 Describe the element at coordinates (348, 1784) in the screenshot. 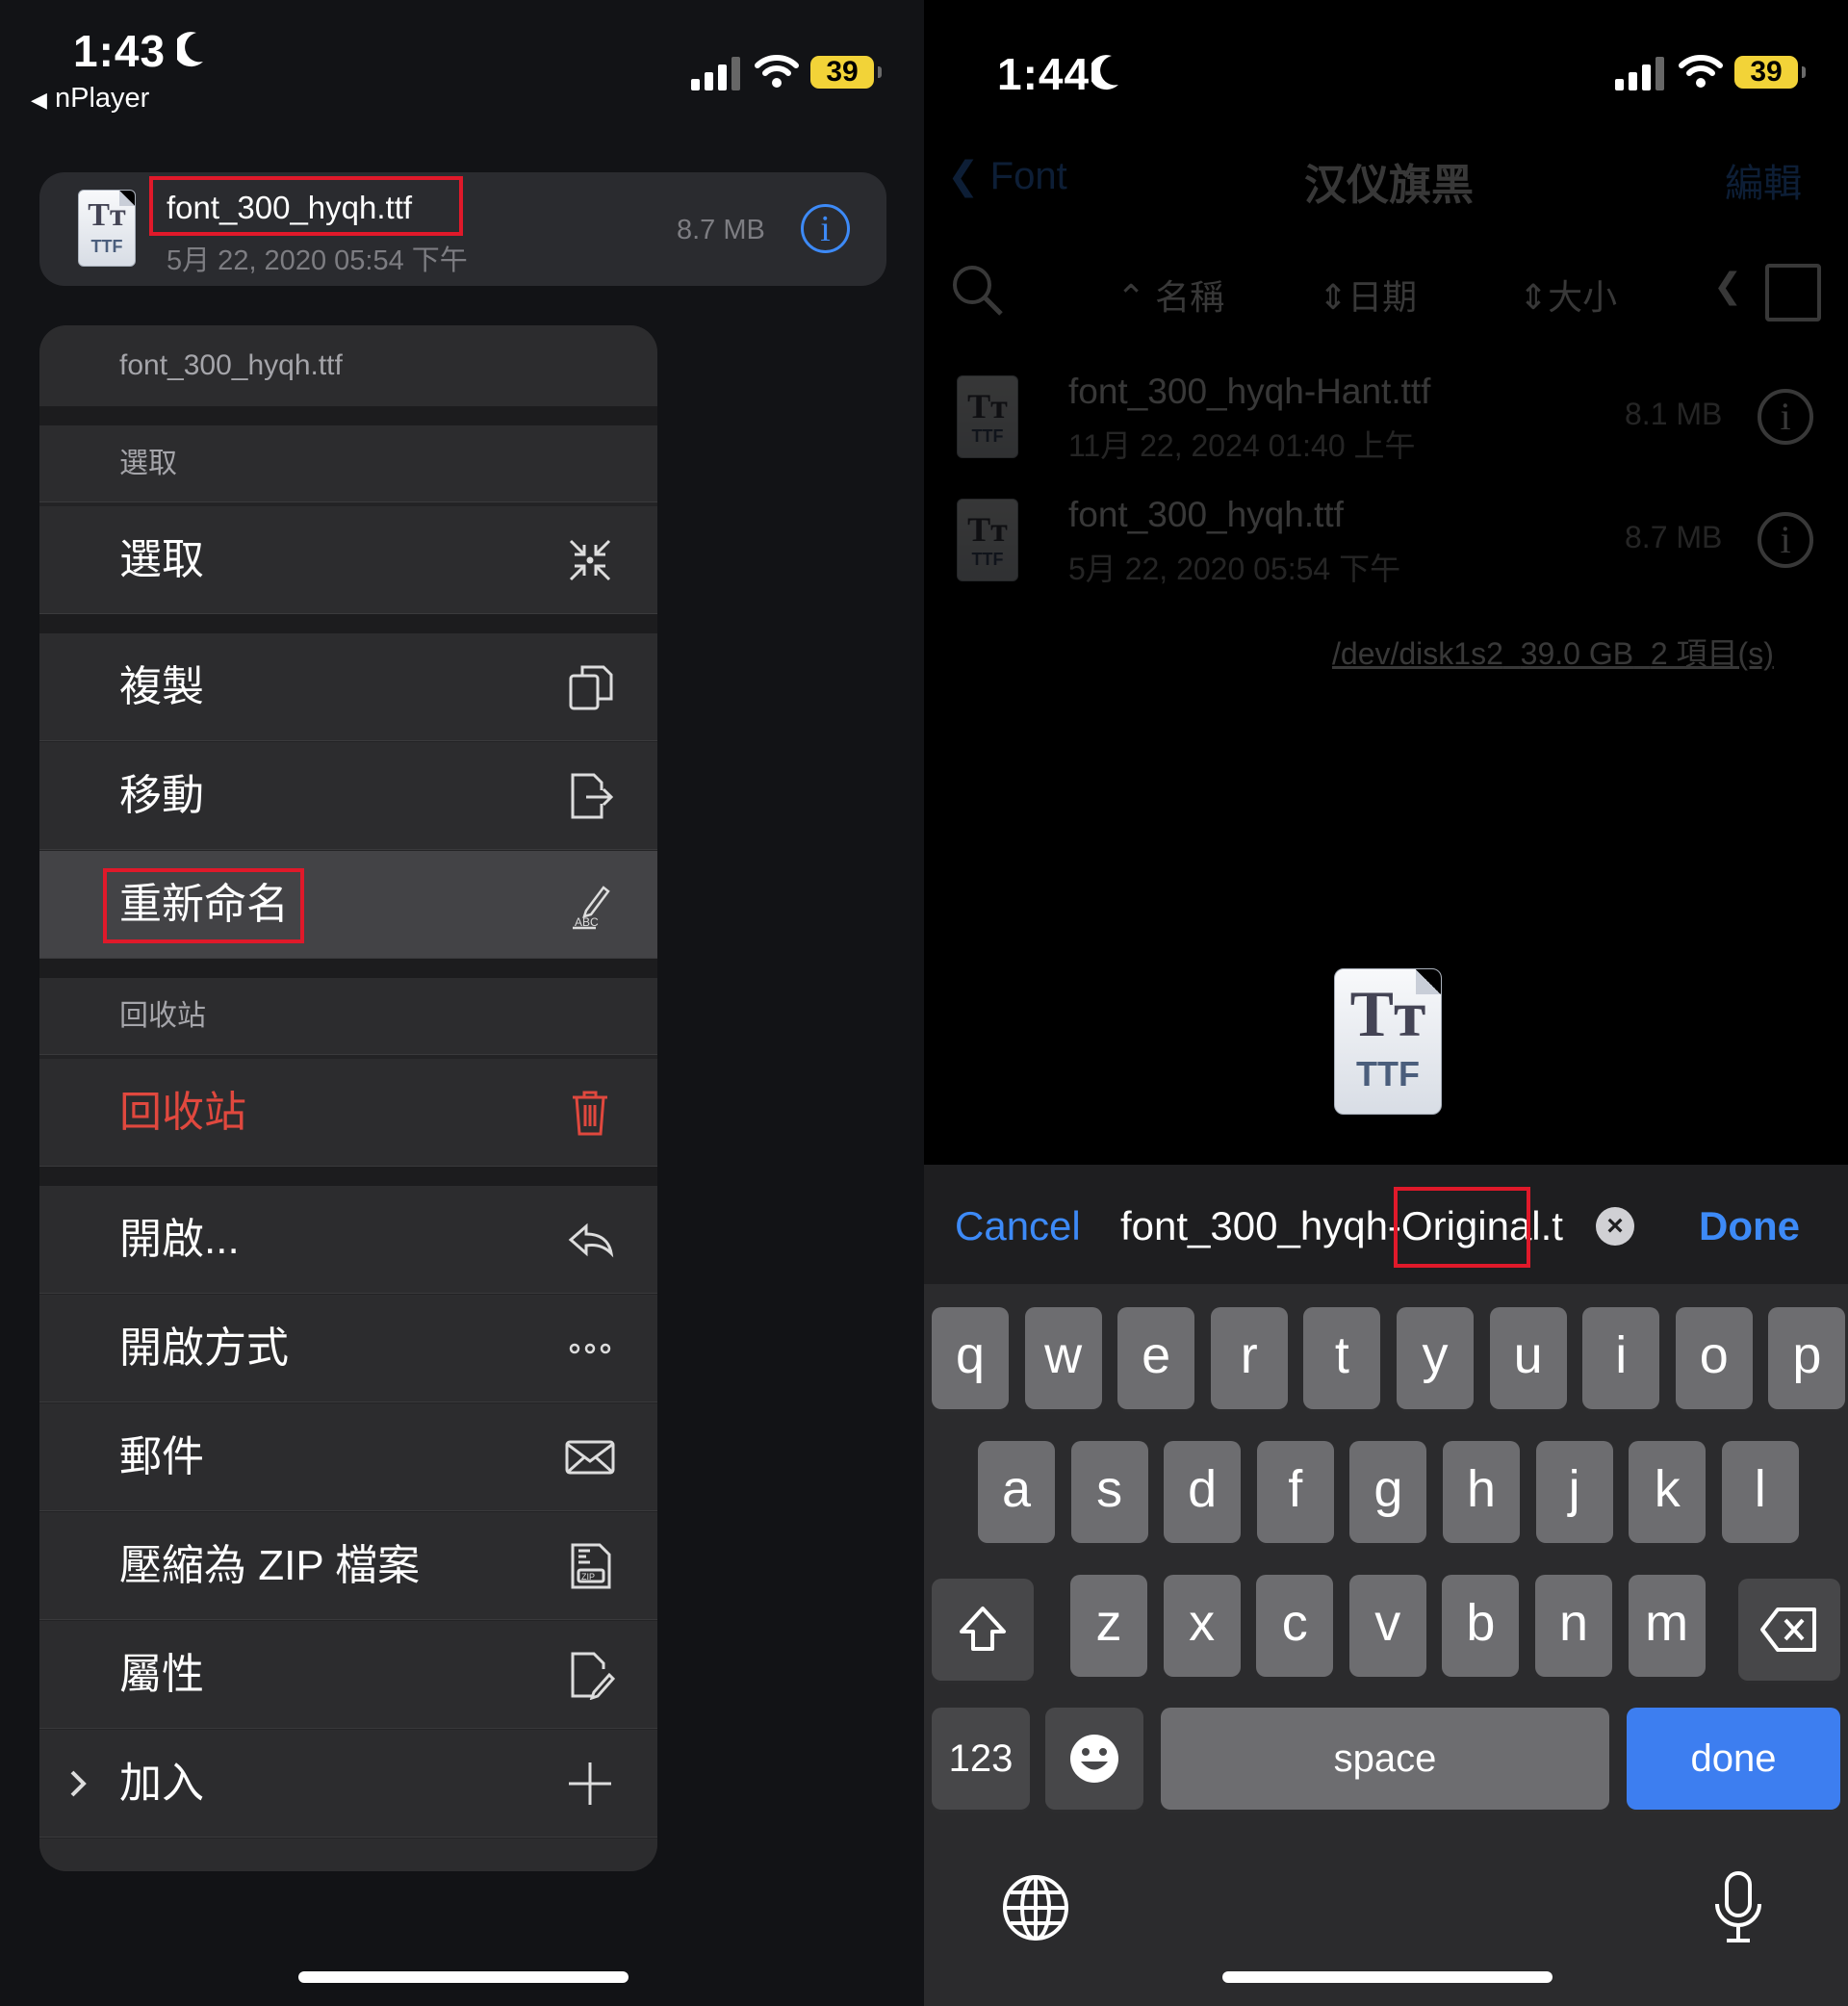

I see `menu-item-add: 加入` at that location.